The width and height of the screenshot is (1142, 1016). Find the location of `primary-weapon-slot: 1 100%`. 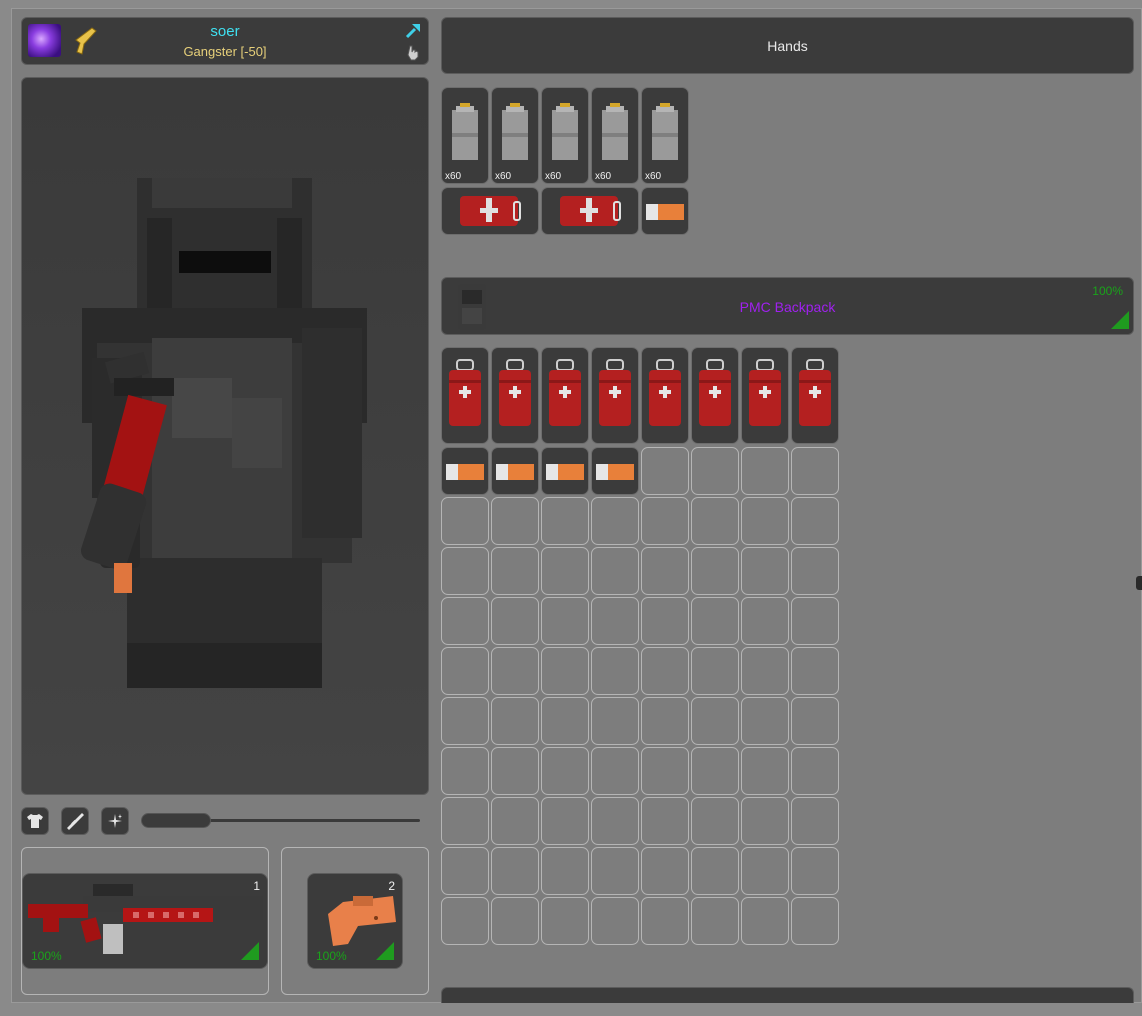

primary-weapon-slot: 1 100% is located at coordinates (145, 921).